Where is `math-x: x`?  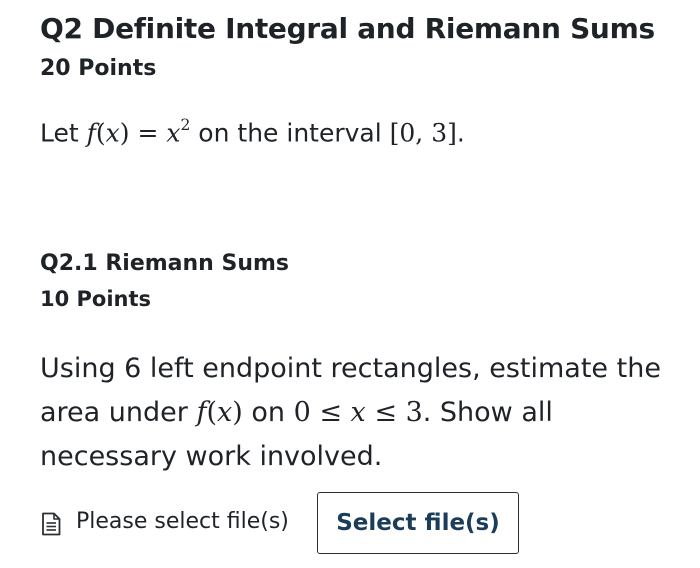 math-x: x is located at coordinates (112, 133).